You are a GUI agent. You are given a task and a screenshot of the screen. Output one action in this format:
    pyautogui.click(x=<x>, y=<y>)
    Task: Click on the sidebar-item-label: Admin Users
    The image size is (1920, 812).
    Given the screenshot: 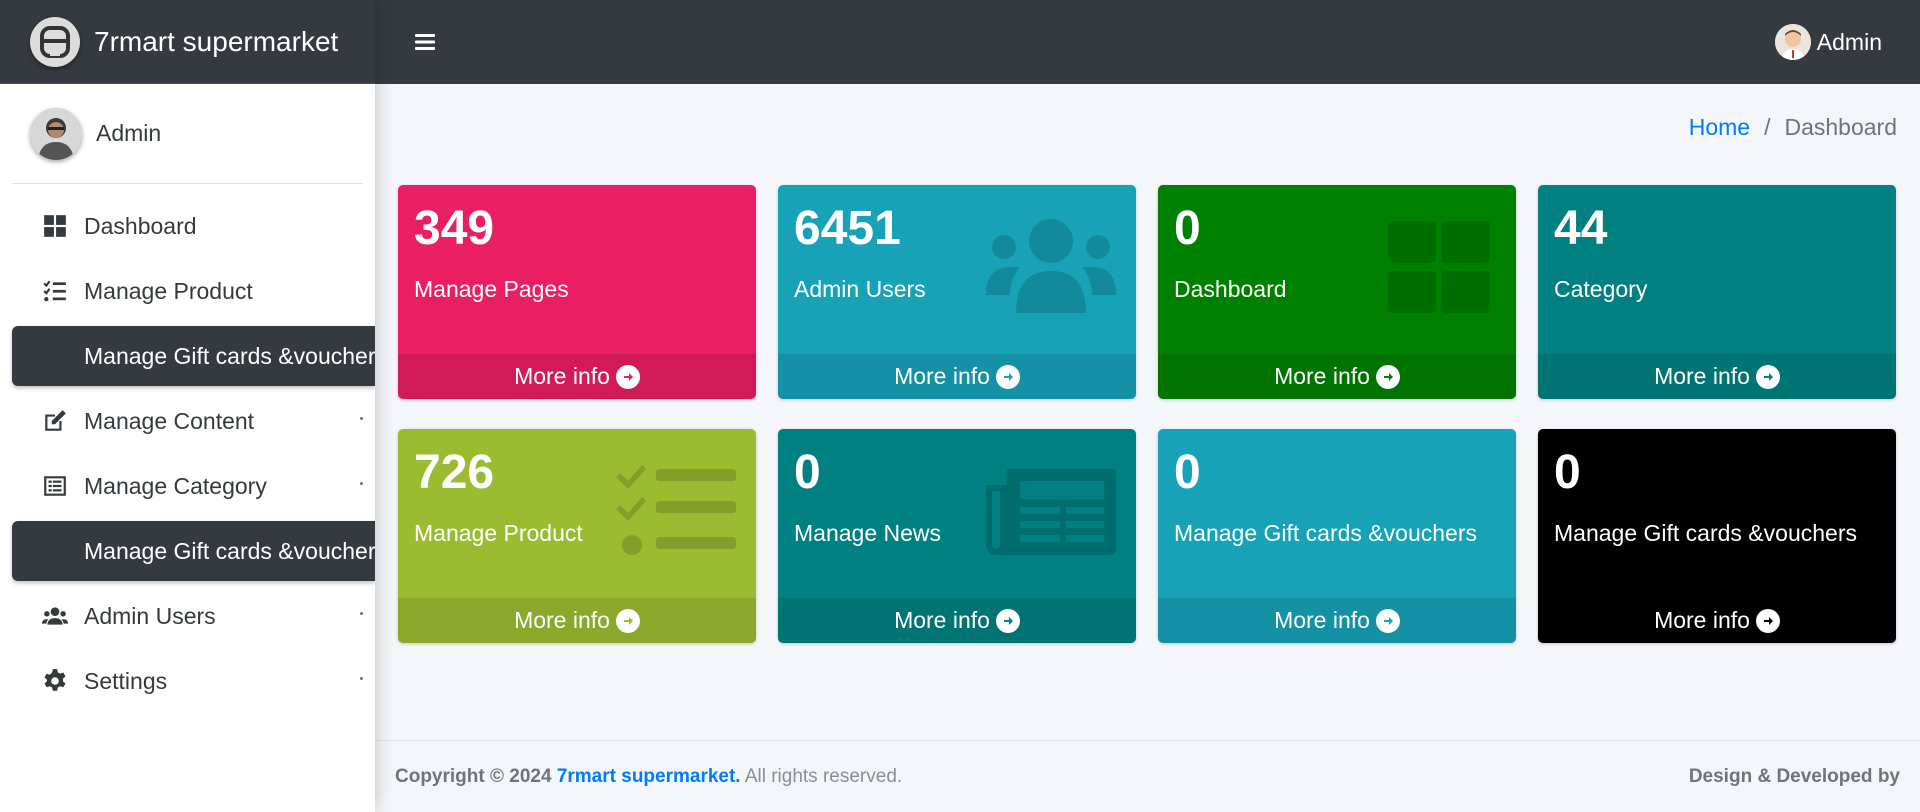 What is the action you would take?
    pyautogui.click(x=150, y=615)
    